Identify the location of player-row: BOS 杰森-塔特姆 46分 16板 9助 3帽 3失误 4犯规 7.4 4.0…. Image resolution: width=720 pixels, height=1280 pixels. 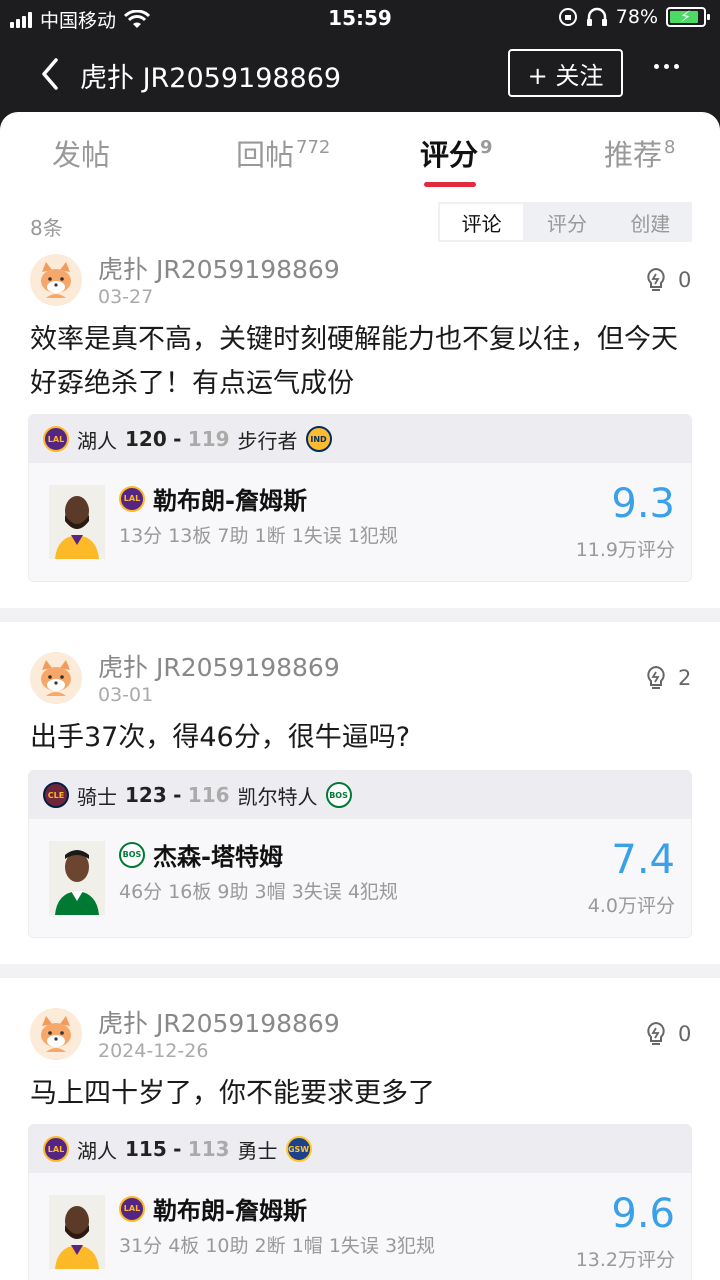
(360, 878).